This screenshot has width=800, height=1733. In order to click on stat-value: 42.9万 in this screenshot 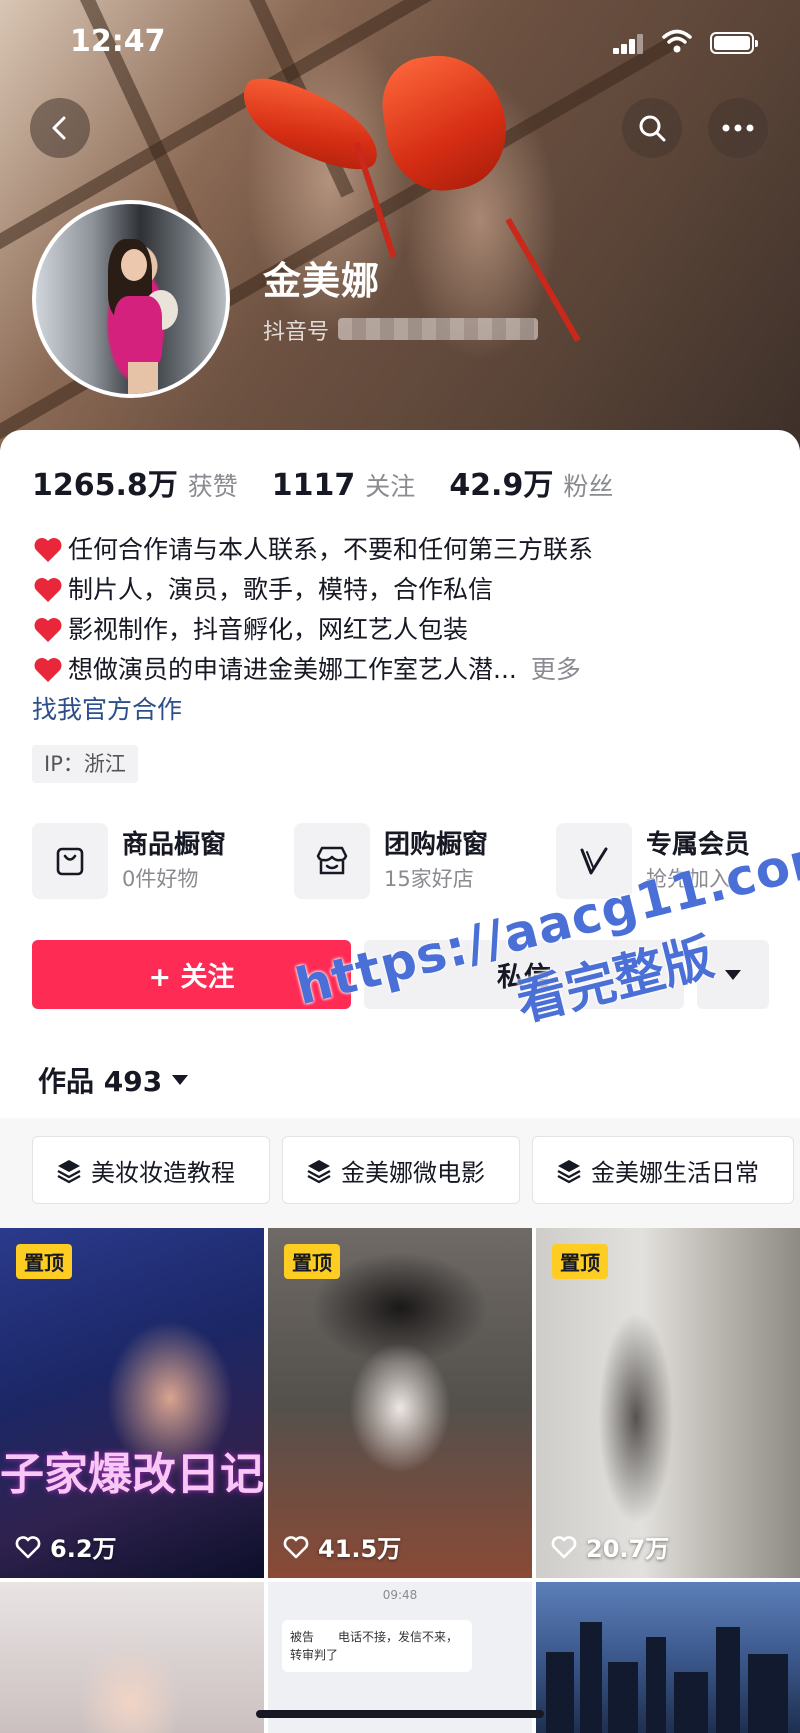, I will do `click(501, 485)`.